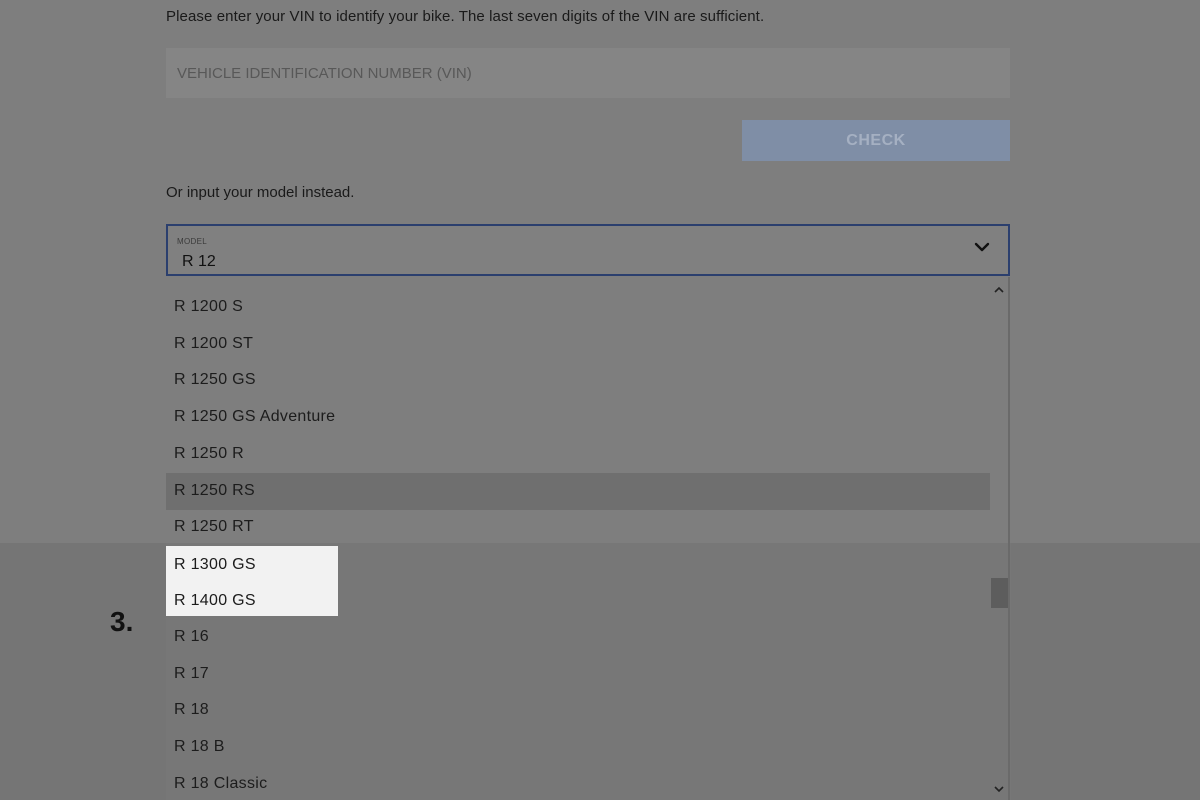 Image resolution: width=1200 pixels, height=800 pixels. What do you see at coordinates (999, 538) in the screenshot?
I see `dropdown-scrollbar` at bounding box center [999, 538].